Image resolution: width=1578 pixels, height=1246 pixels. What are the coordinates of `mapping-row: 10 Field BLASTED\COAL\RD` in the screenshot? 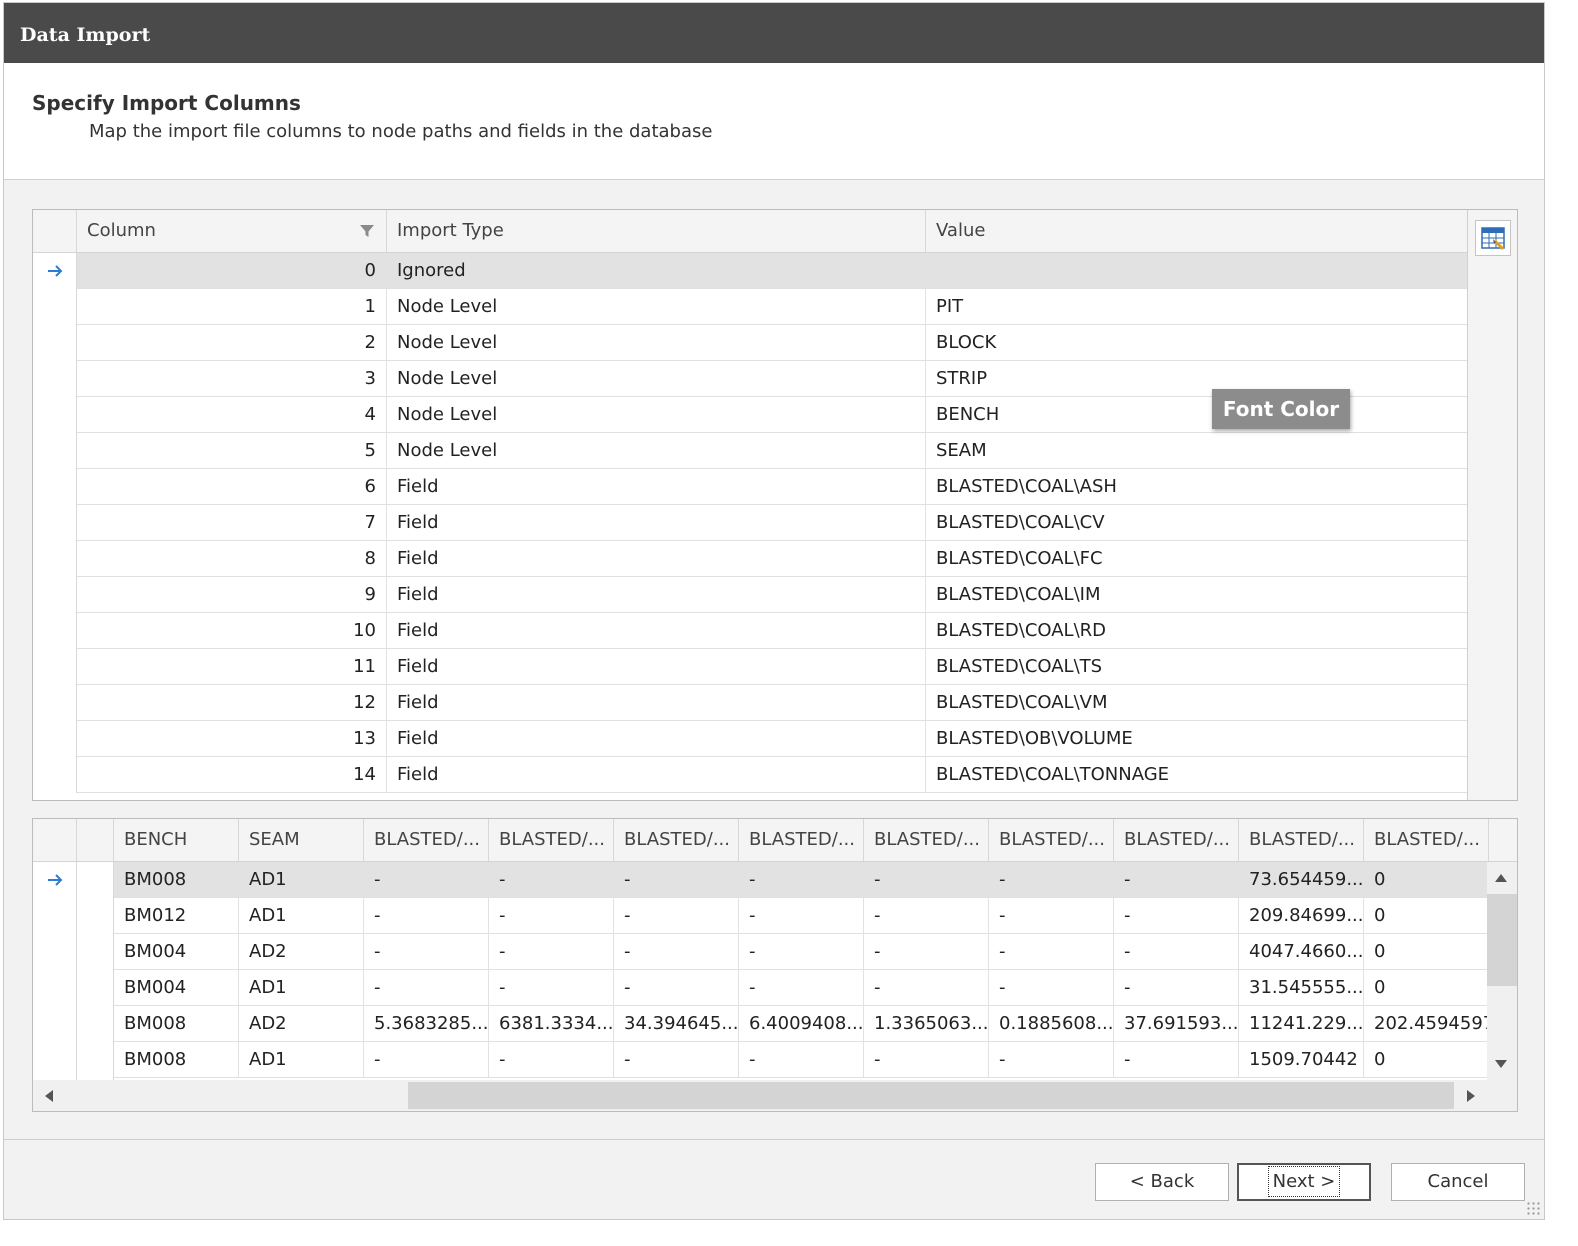 It's located at (750, 631).